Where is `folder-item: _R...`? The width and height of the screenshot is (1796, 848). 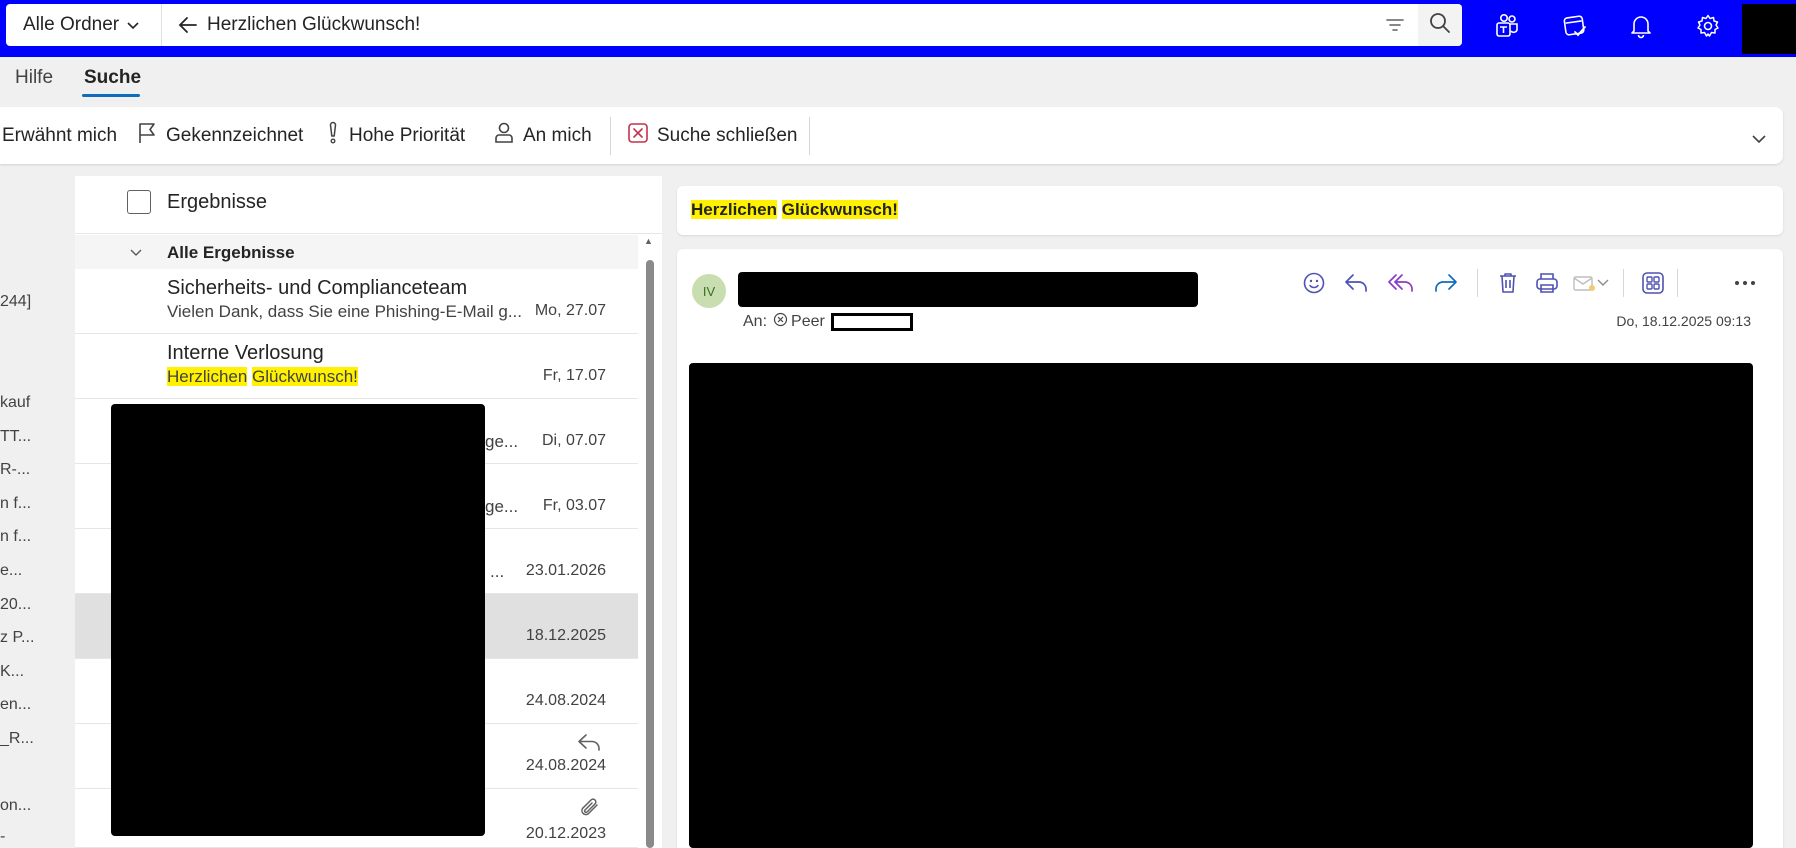
folder-item: _R... is located at coordinates (17, 739).